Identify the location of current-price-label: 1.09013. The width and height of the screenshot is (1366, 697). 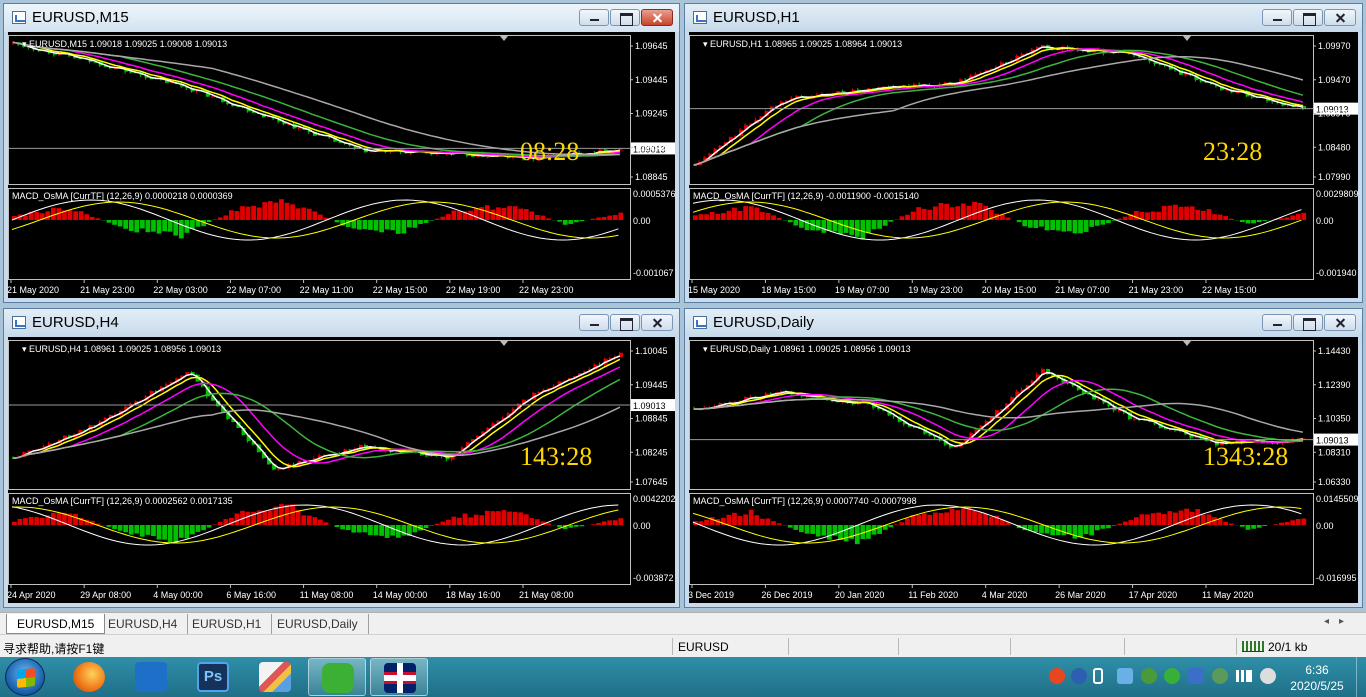
(1332, 441).